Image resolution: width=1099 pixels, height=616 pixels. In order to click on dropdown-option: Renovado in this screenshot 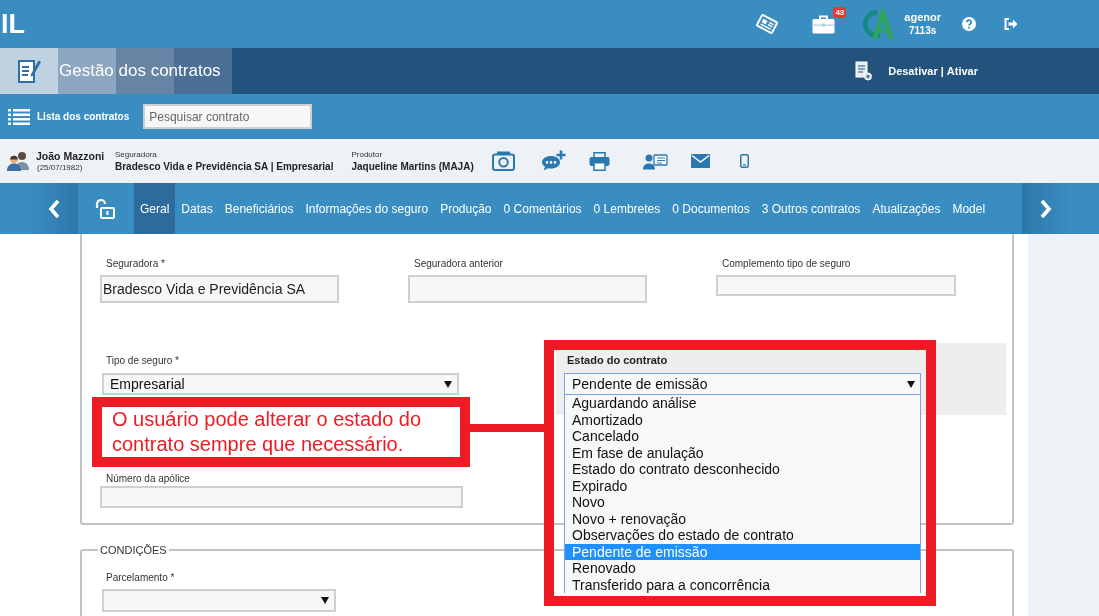, I will do `click(742, 568)`.